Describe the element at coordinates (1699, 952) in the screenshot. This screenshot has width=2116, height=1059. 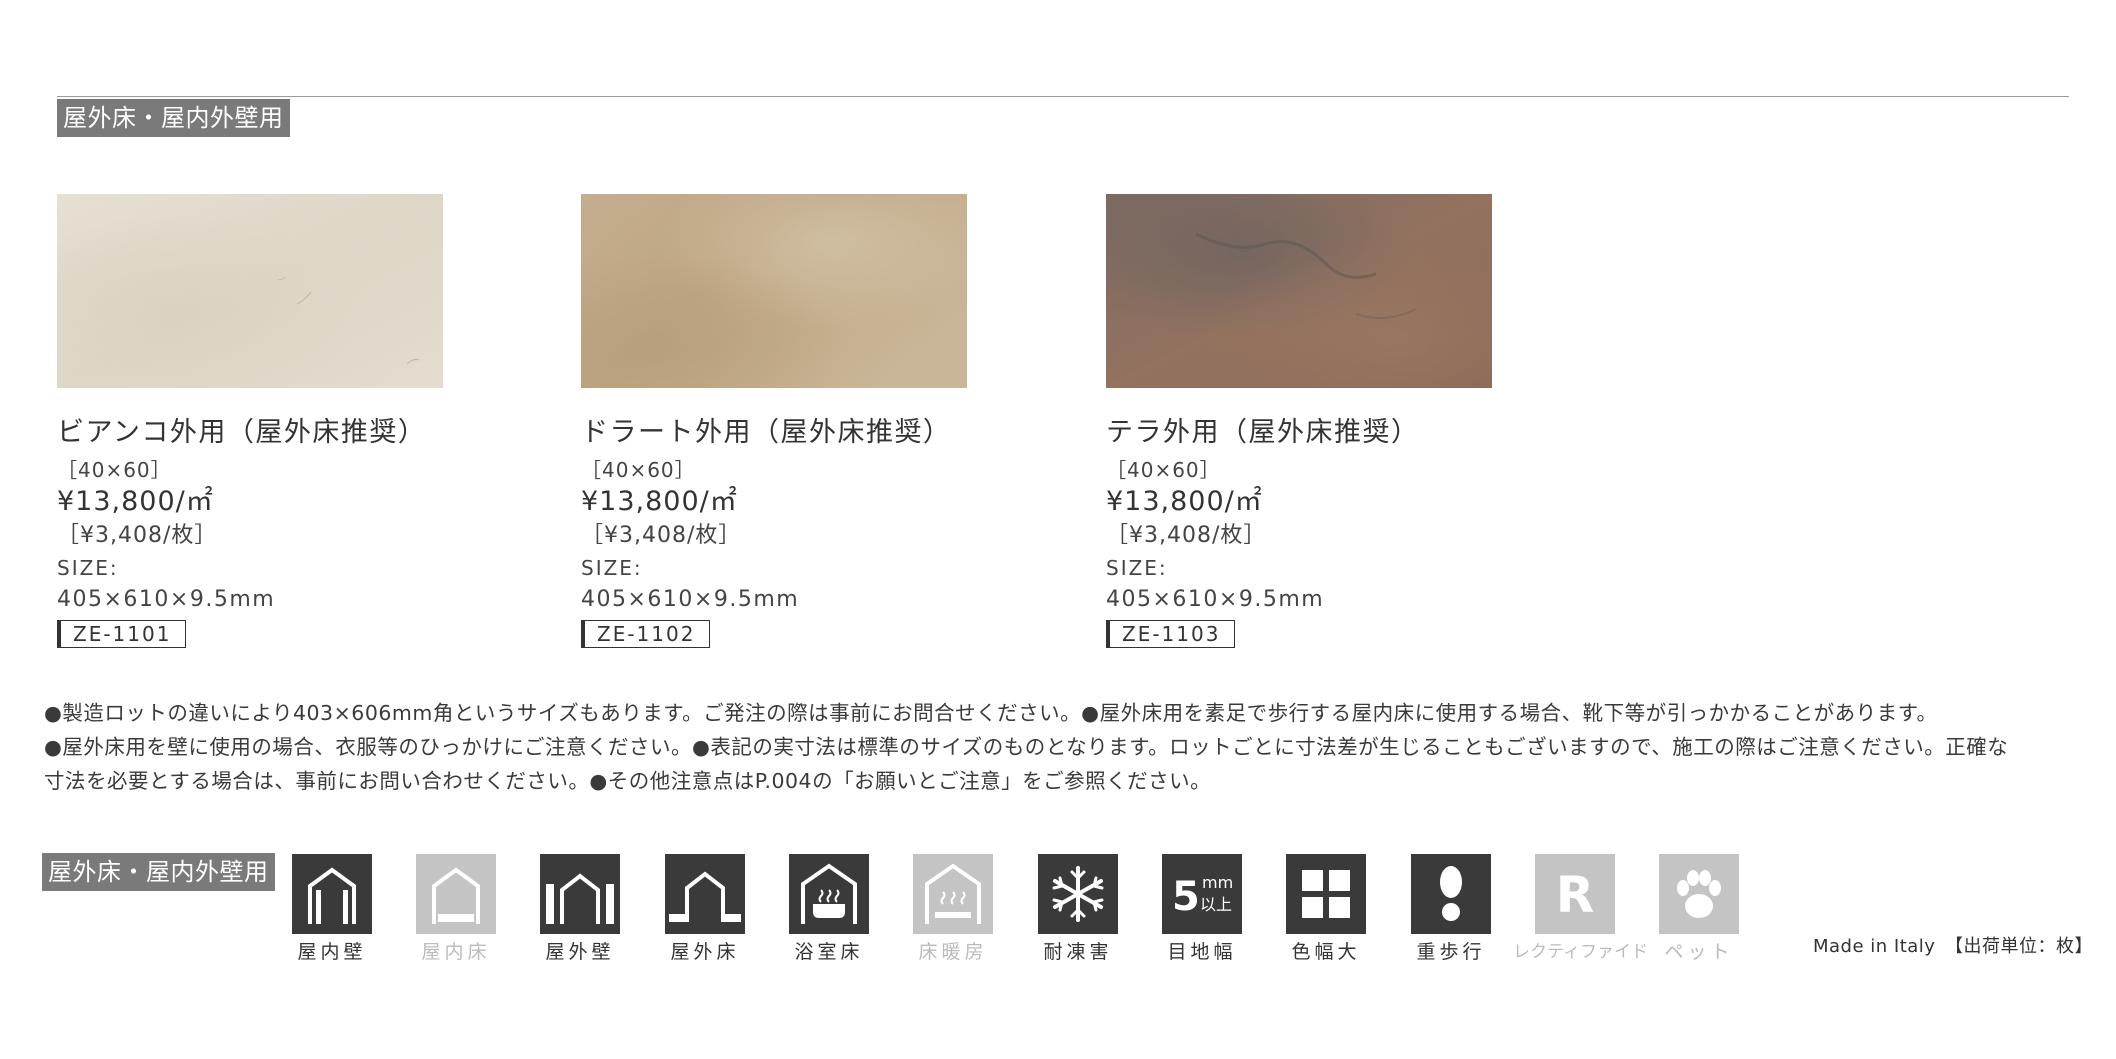
I see `icon-label: ペット` at that location.